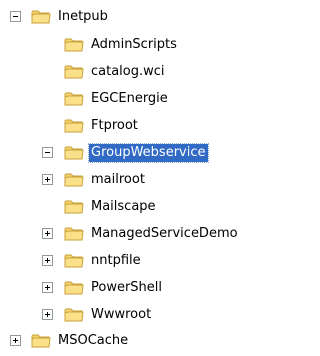 The image size is (320, 356). I want to click on tree-node-catalog-wci: catalog.wci, so click(135, 72).